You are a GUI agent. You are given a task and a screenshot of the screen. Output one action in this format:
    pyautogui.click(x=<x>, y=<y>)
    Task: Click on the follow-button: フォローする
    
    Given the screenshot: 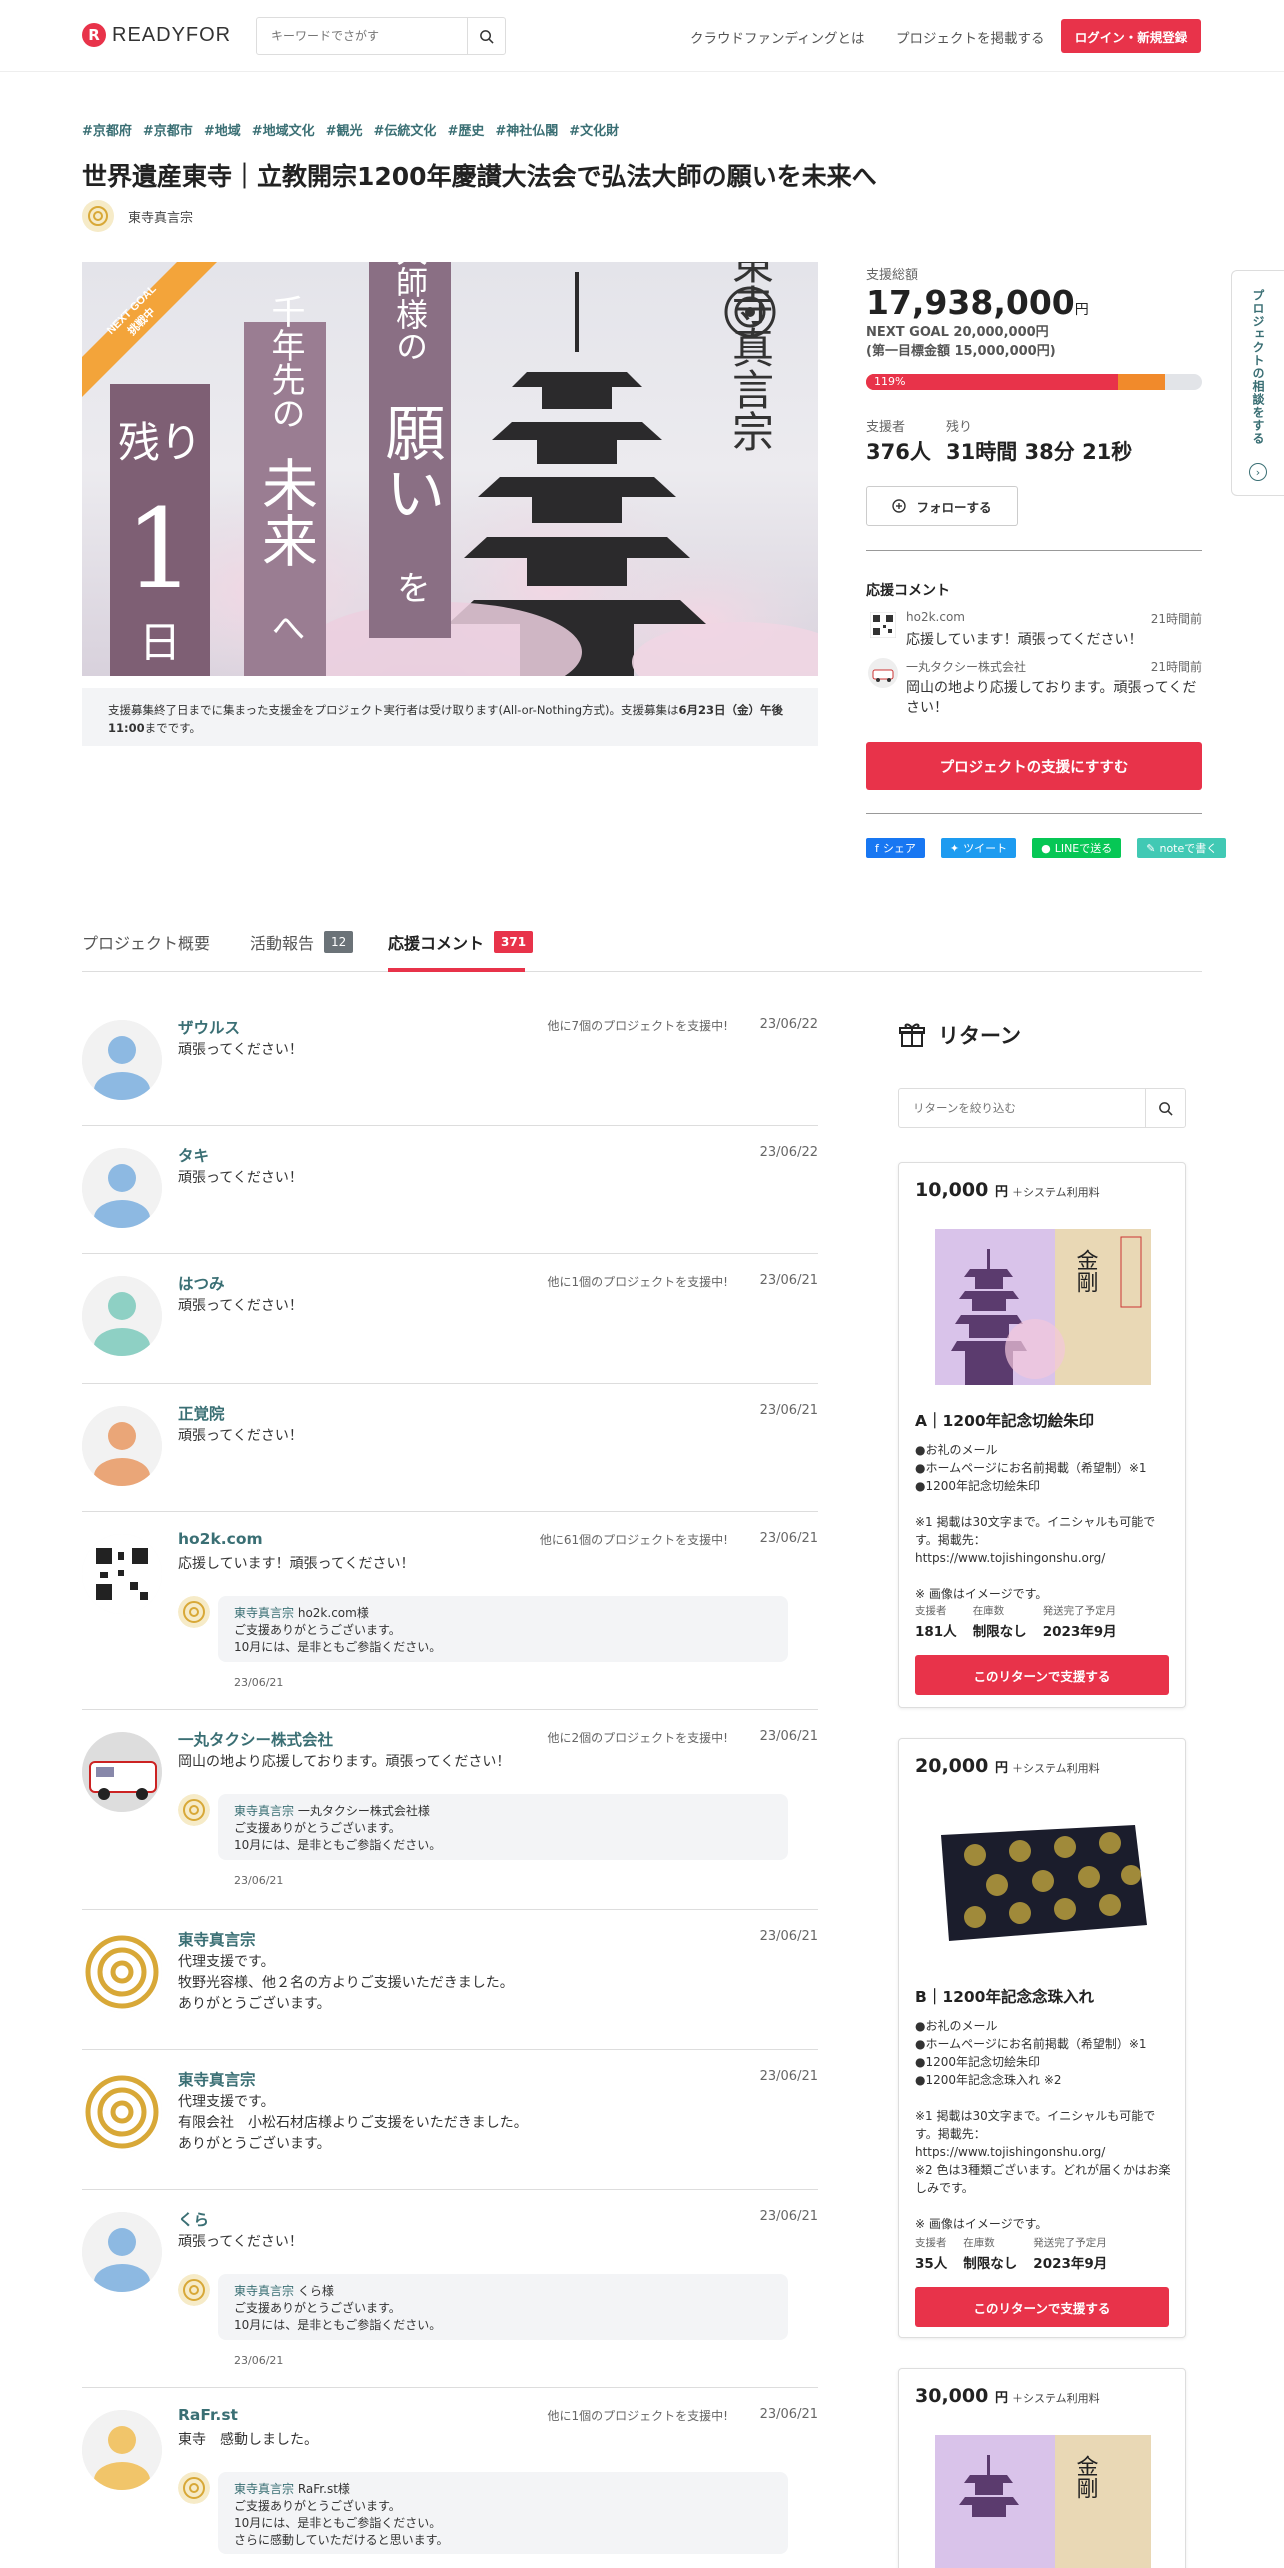 What is the action you would take?
    pyautogui.click(x=942, y=506)
    